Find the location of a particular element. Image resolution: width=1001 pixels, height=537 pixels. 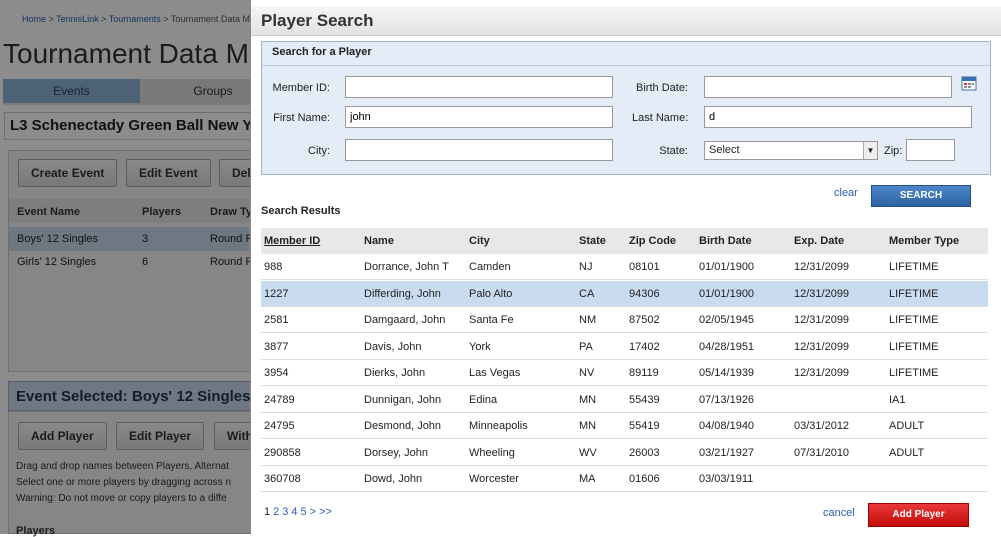

col-state: State is located at coordinates (592, 241).